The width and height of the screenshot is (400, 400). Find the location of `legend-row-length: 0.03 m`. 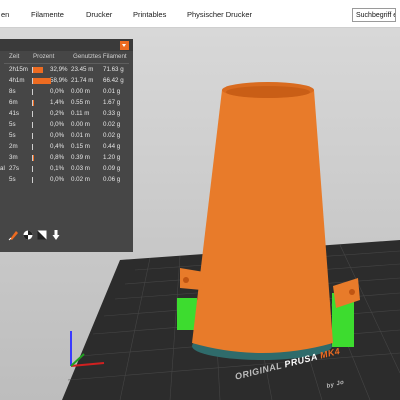

legend-row-length: 0.03 m is located at coordinates (80, 168).